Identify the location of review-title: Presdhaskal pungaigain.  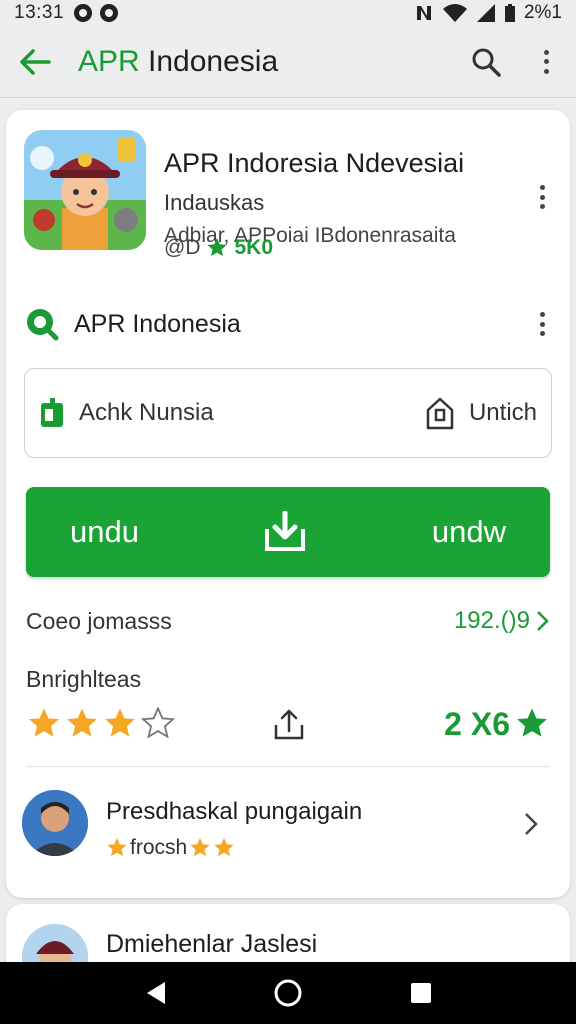
(234, 811).